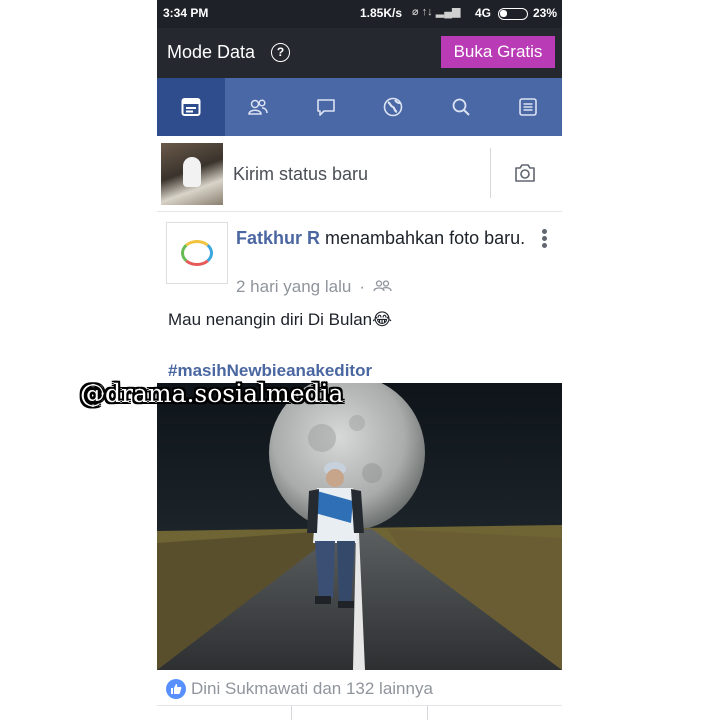 The image size is (720, 720). Describe the element at coordinates (436, 12) in the screenshot. I see `signal-icon: ⌀ ↑↓ ▂▄▆` at that location.